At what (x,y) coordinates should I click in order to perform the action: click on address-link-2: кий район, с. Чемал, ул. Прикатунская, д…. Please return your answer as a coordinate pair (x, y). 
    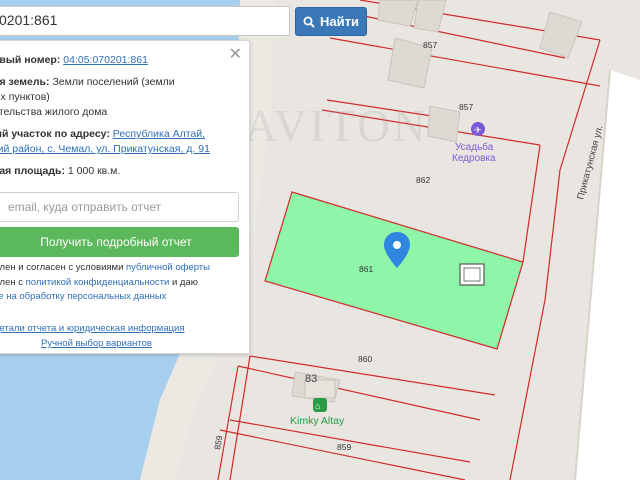
    Looking at the image, I should click on (105, 149).